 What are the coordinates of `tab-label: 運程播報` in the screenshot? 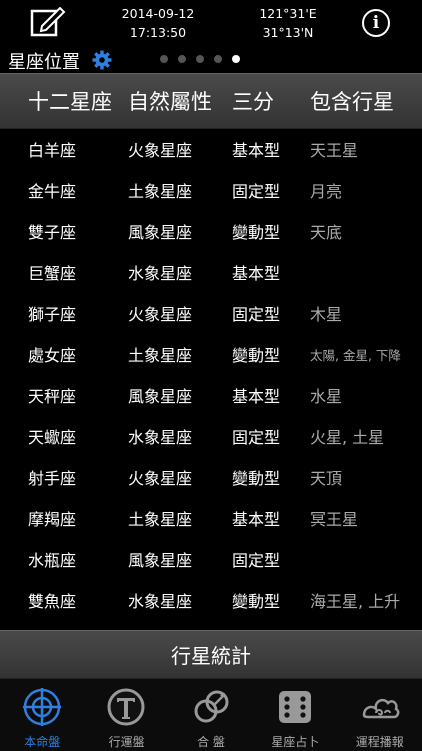 It's located at (379, 742).